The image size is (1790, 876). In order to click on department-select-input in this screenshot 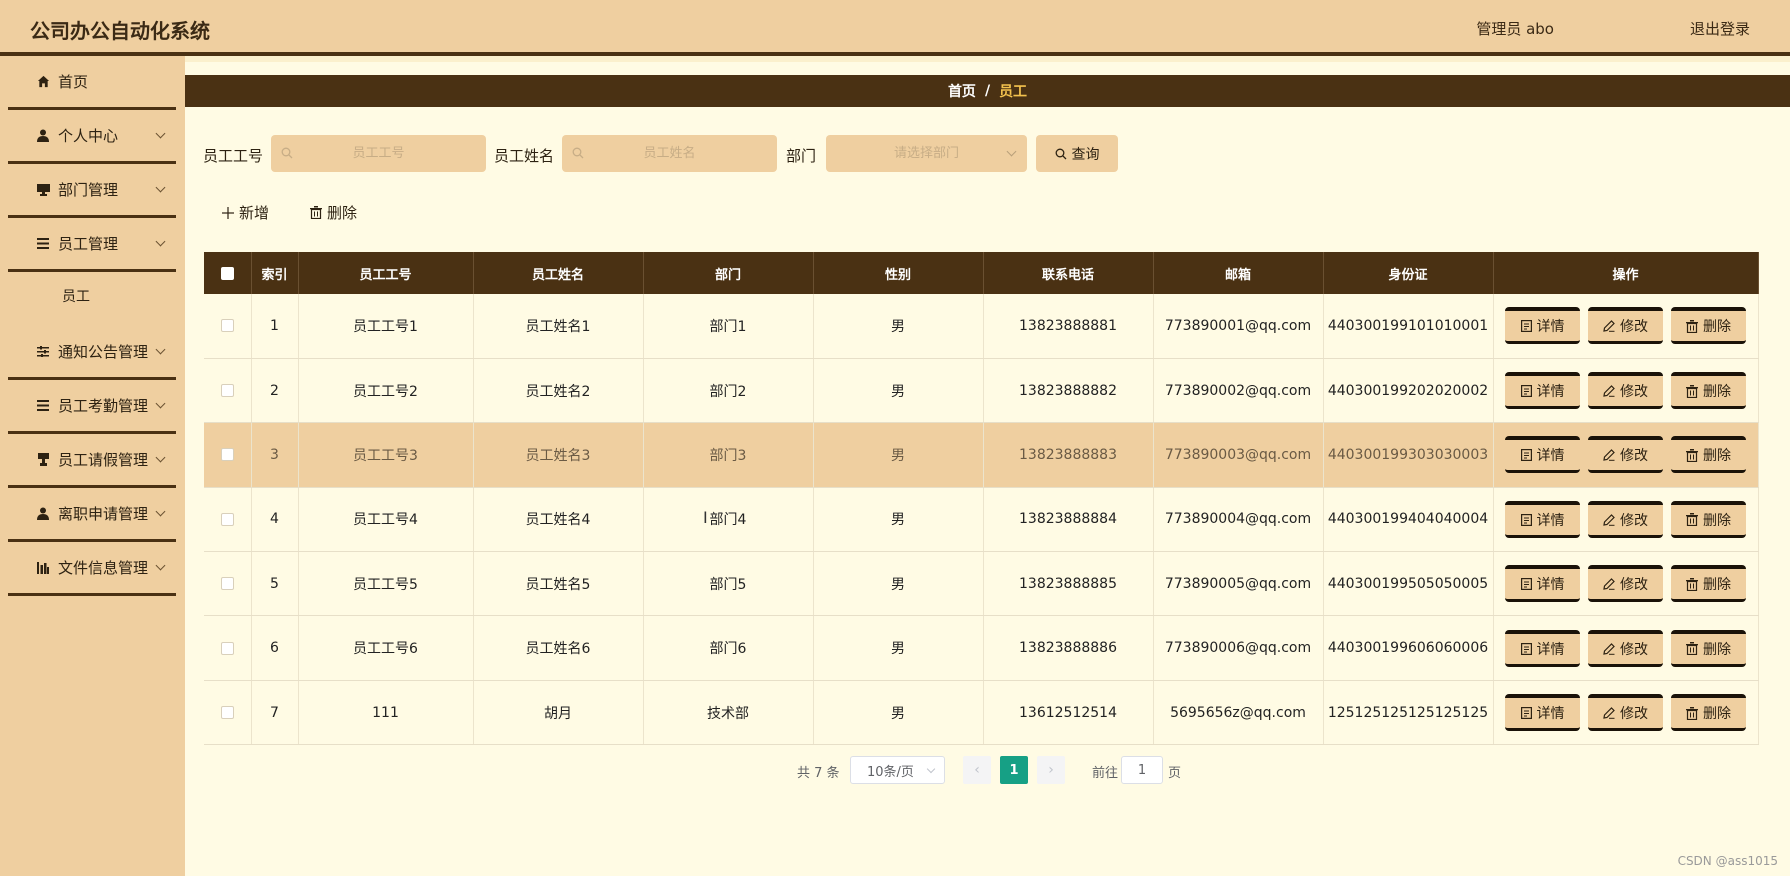, I will do `click(926, 153)`.